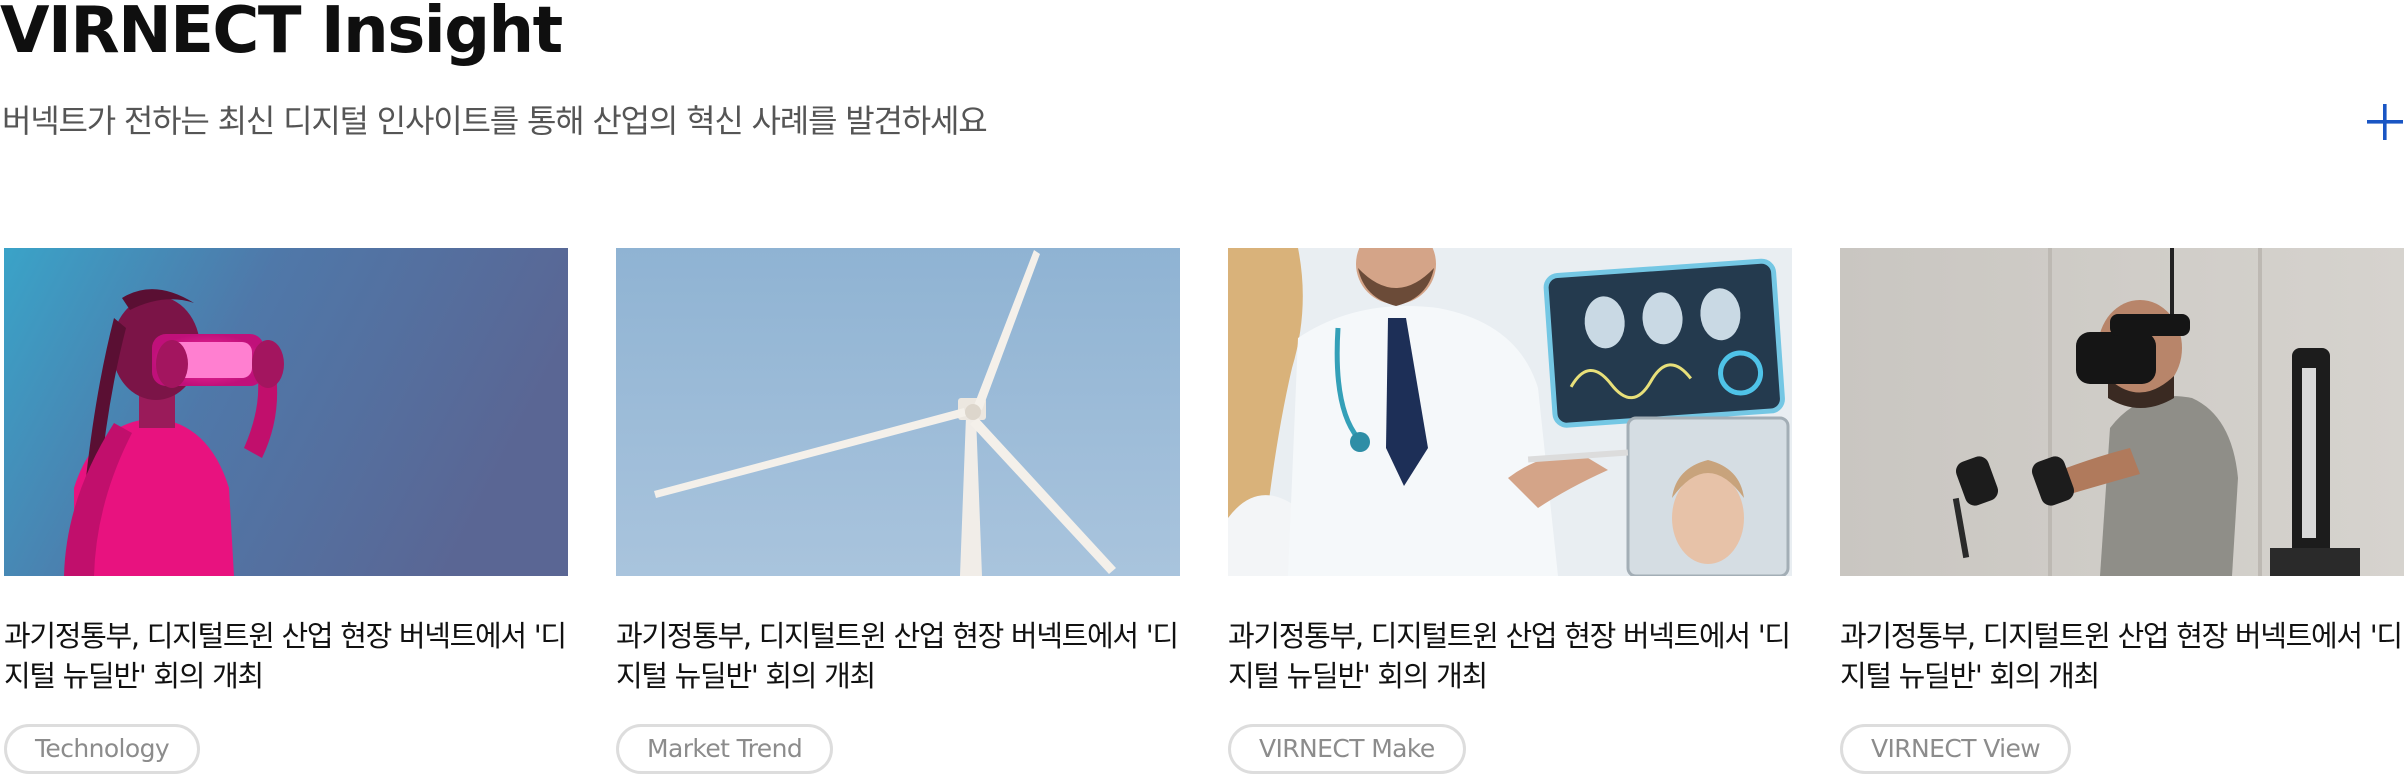  Describe the element at coordinates (286, 412) in the screenshot. I see `woman-vr-headset-image` at that location.